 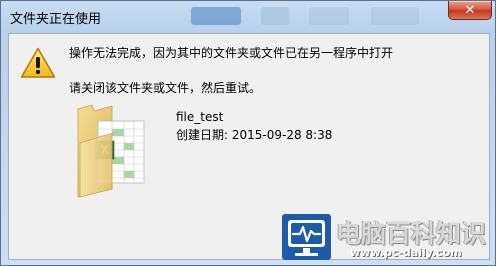 I want to click on file-created-date: 创建日期: 2015-09-28 8:38, so click(x=254, y=135).